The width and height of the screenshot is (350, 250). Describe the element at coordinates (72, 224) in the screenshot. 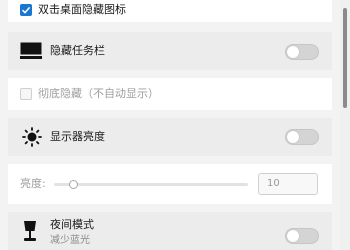

I see `night-mode-label: 夜间模式` at that location.